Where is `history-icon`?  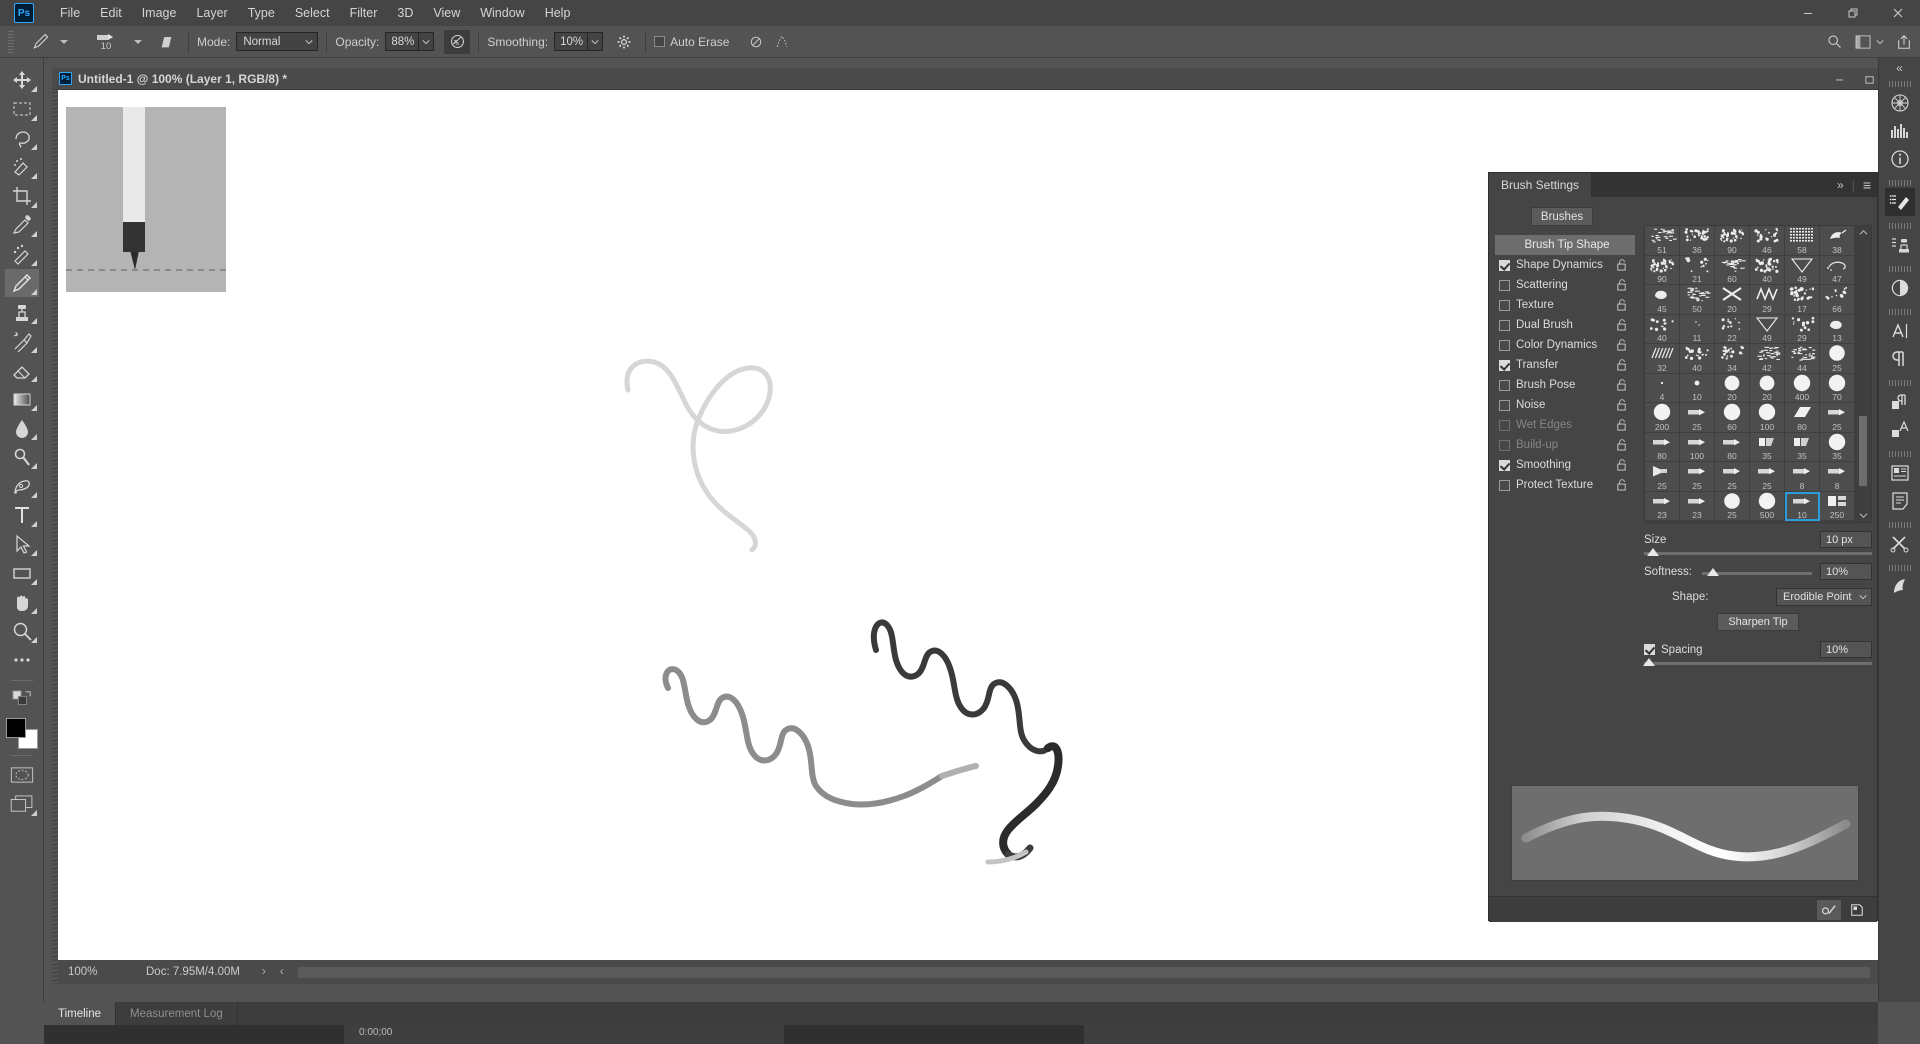
history-icon is located at coordinates (1900, 587).